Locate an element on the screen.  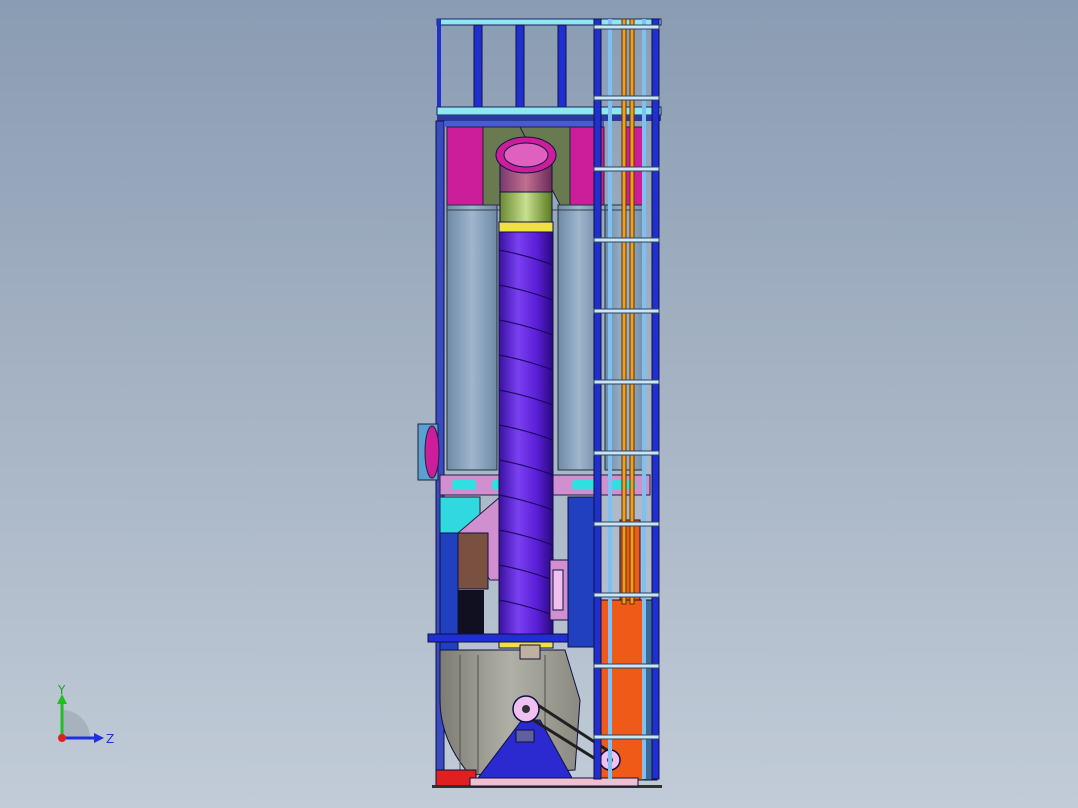
z-axis-label: Z is located at coordinates (110, 739).